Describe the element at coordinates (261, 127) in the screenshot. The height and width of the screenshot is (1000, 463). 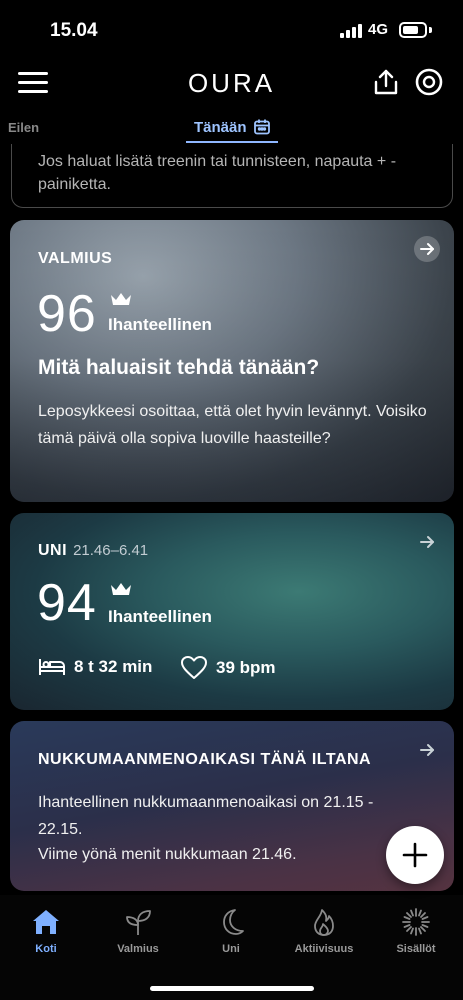
I see `calendar-icon` at that location.